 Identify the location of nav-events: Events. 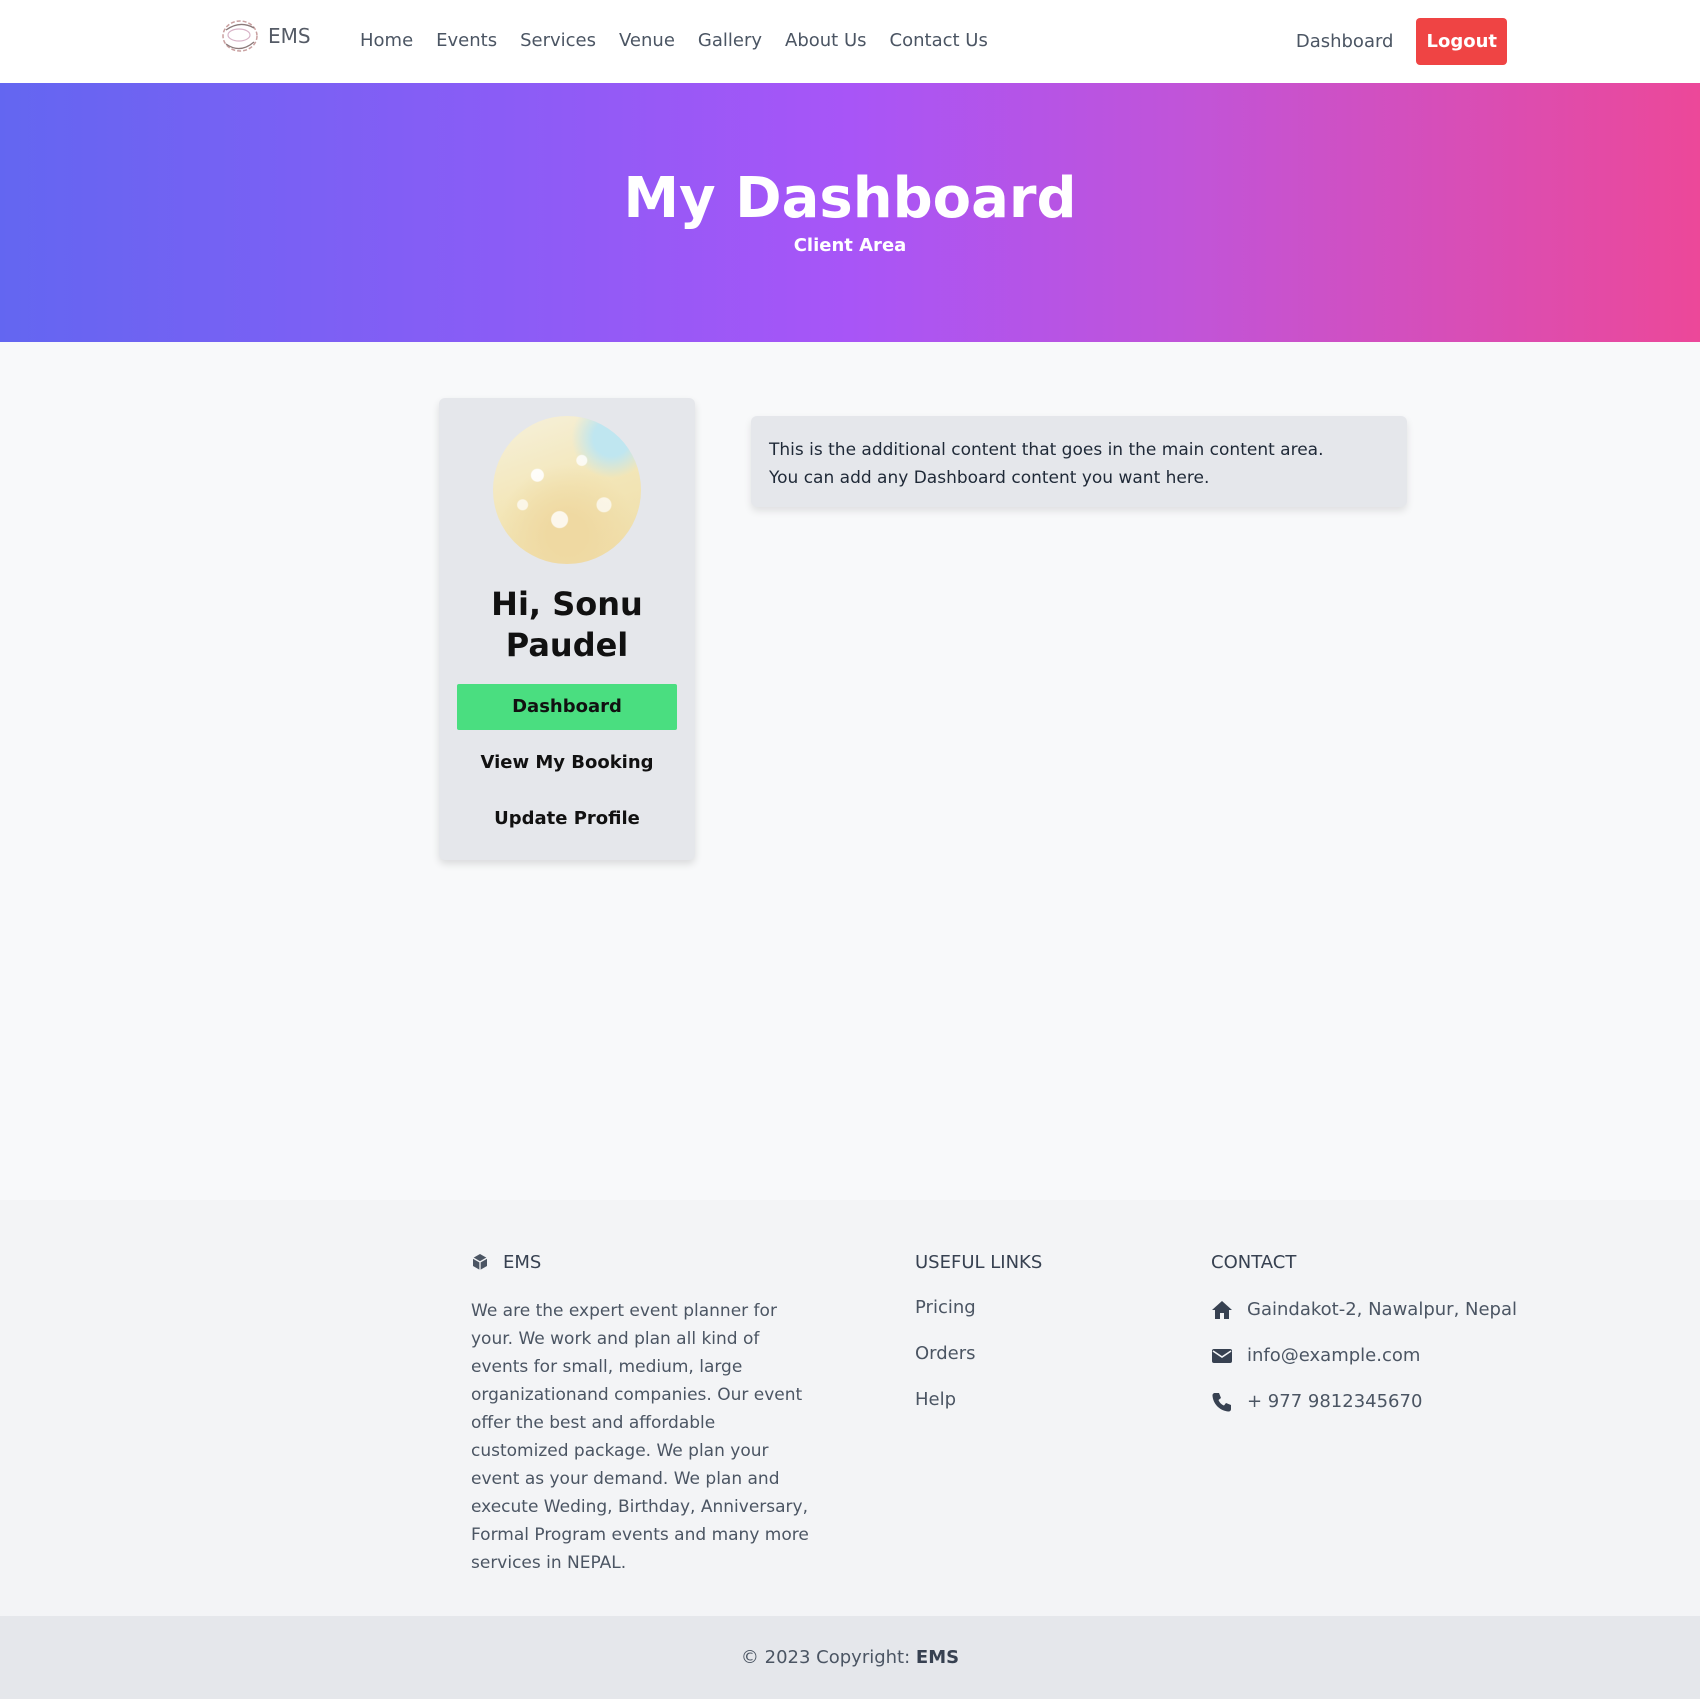
(466, 40).